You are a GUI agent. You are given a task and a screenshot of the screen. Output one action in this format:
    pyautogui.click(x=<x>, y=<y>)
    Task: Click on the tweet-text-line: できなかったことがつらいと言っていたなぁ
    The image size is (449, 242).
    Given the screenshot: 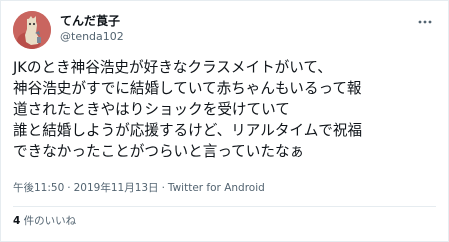 What is the action you would take?
    pyautogui.click(x=159, y=151)
    